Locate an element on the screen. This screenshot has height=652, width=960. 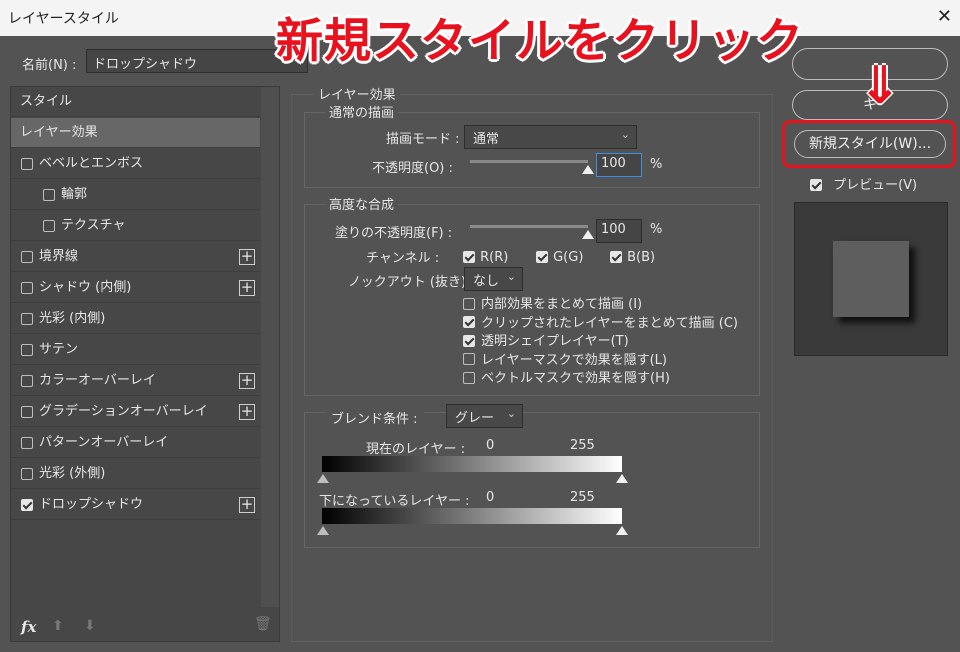
sidebar-item: パターンオーバーレイ is located at coordinates (135, 443).